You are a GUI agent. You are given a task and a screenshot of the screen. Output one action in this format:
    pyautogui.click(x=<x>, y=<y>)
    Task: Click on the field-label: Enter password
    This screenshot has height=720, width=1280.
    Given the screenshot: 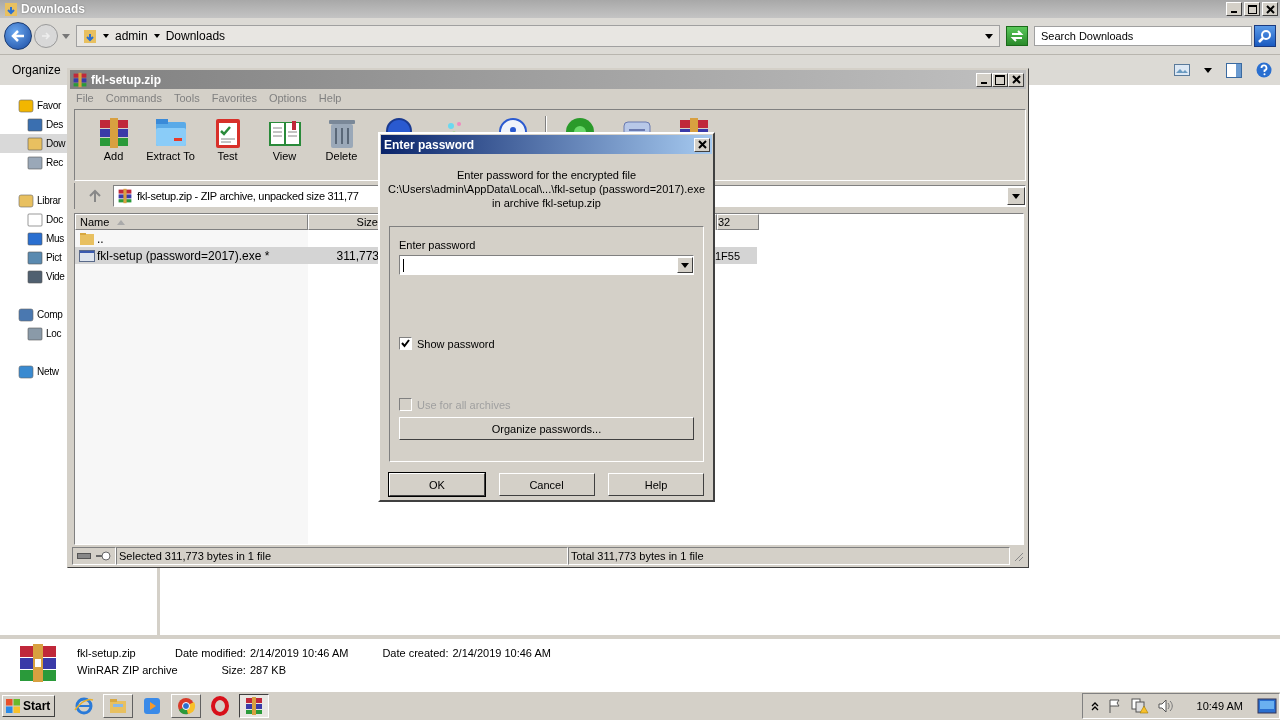 What is the action you would take?
    pyautogui.click(x=438, y=245)
    